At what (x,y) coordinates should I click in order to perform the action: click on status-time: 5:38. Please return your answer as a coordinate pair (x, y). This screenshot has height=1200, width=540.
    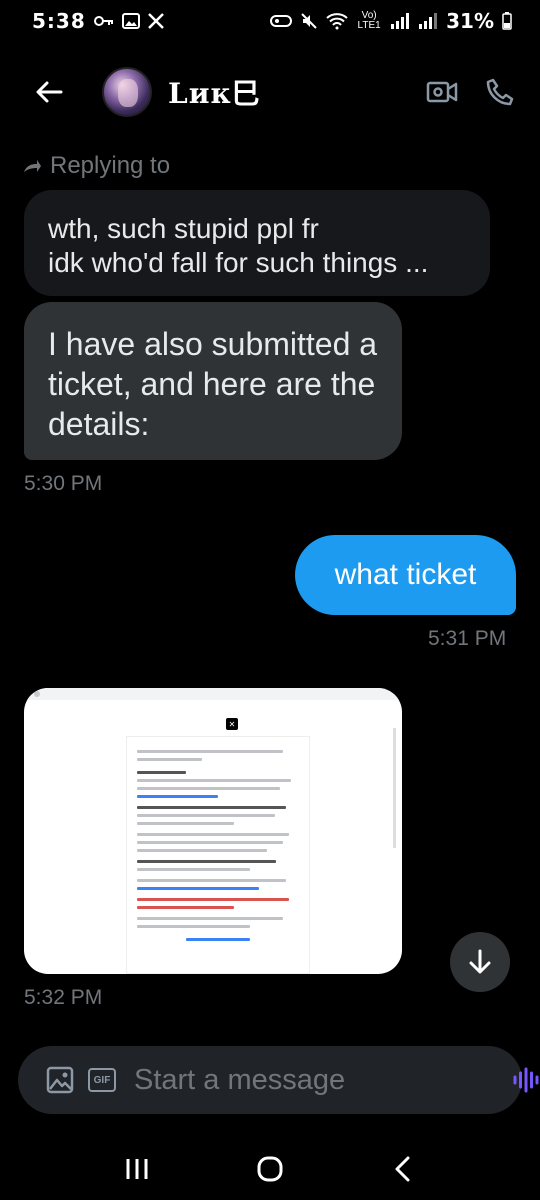
    Looking at the image, I should click on (59, 21).